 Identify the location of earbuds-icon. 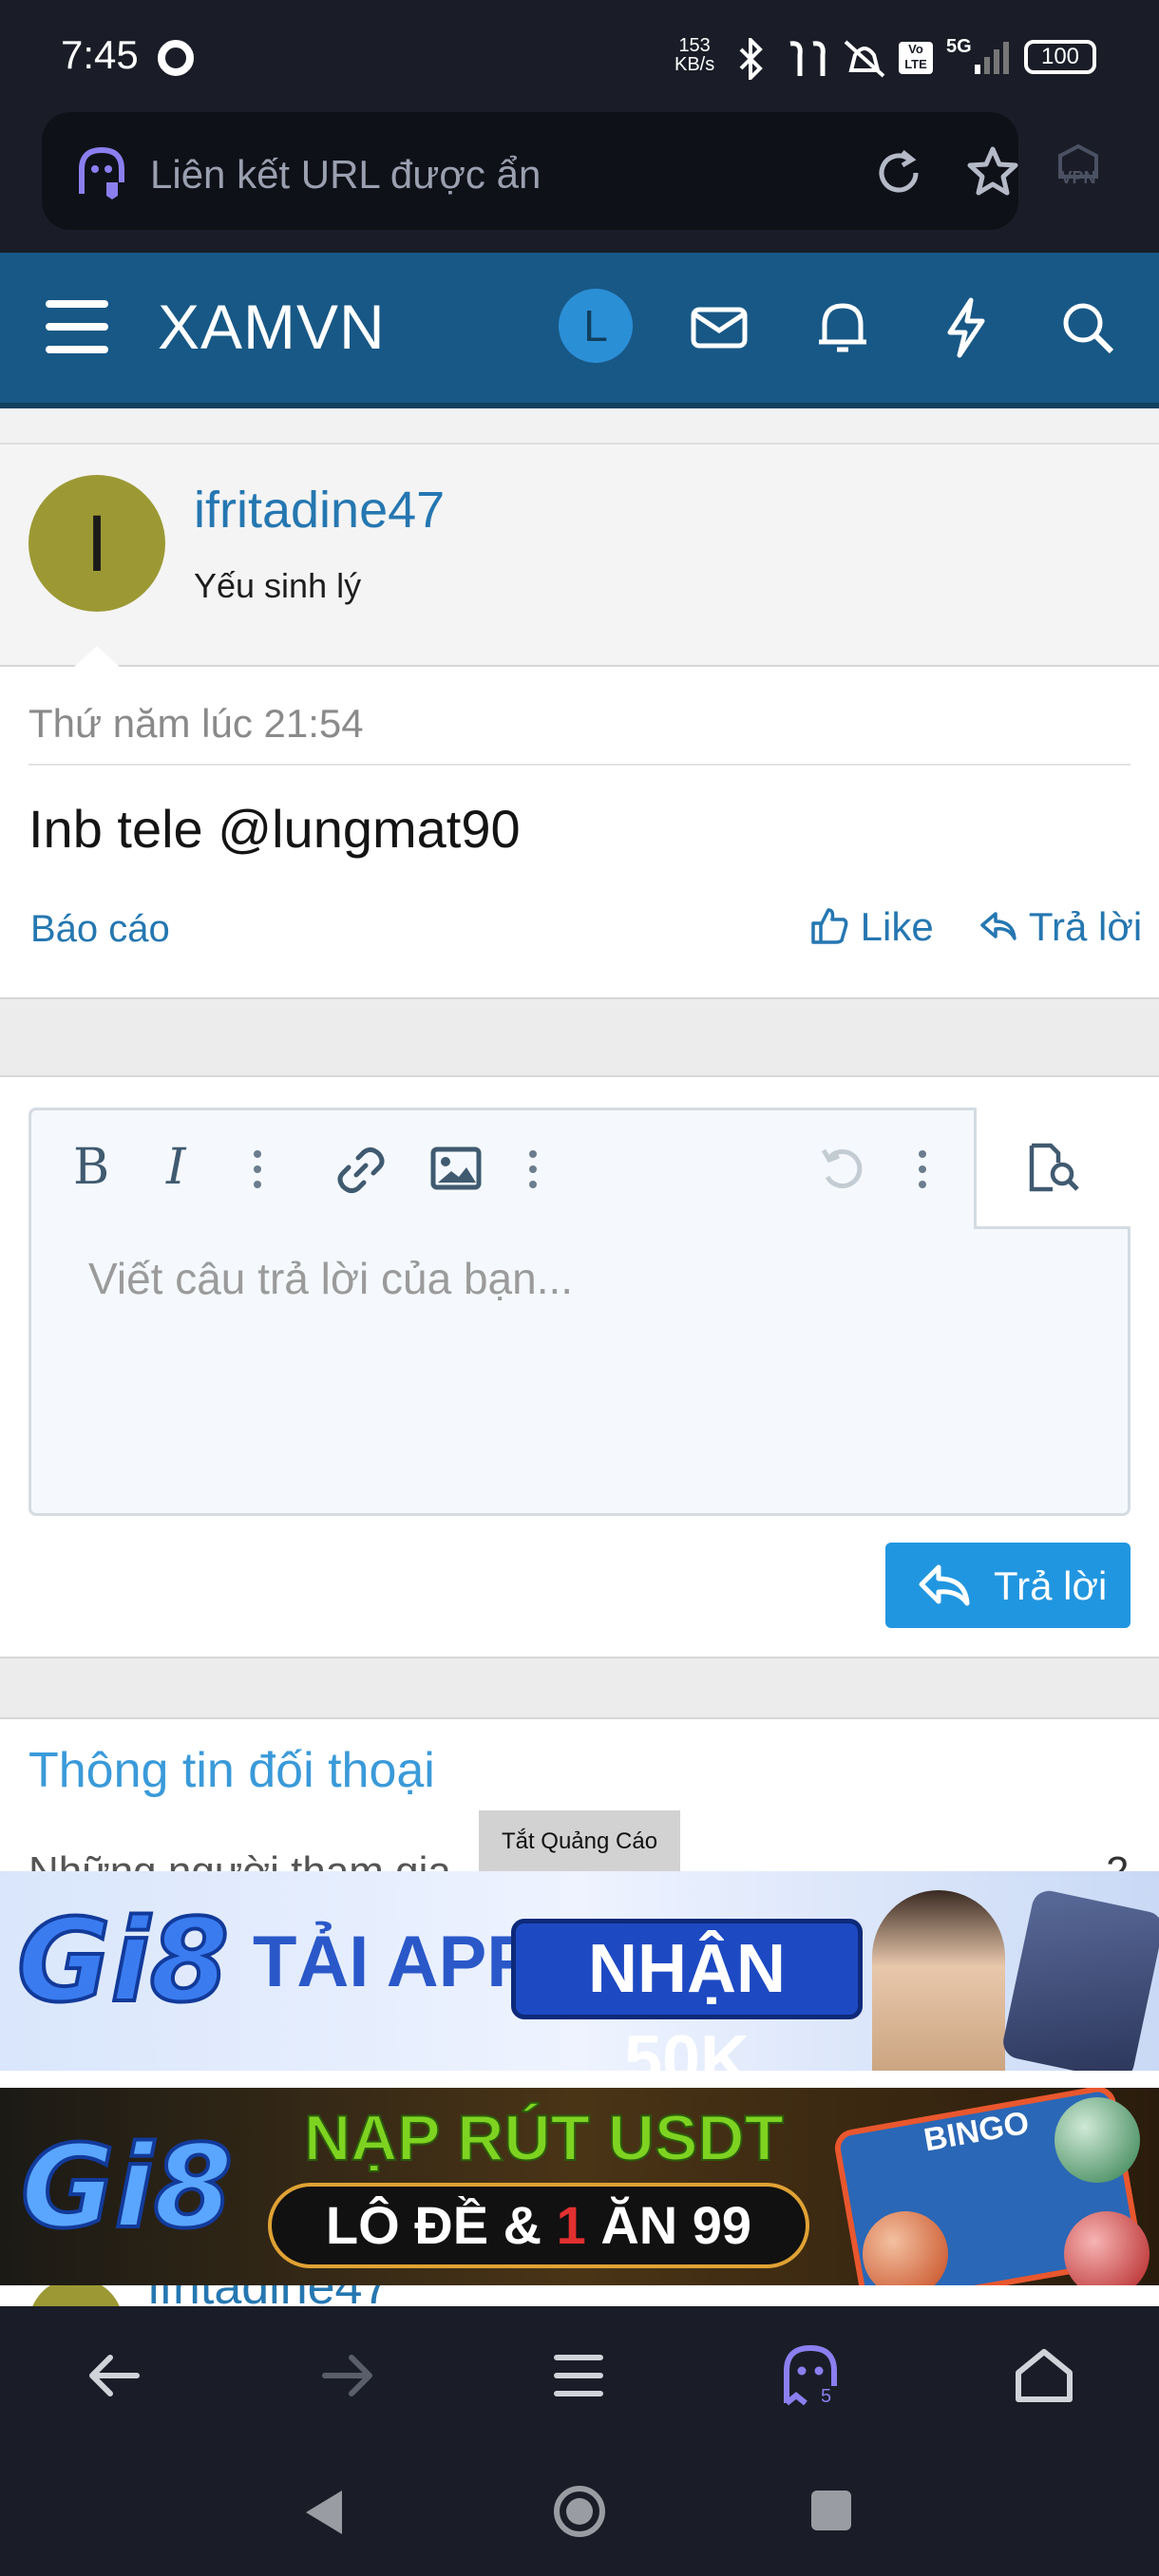
(807, 58).